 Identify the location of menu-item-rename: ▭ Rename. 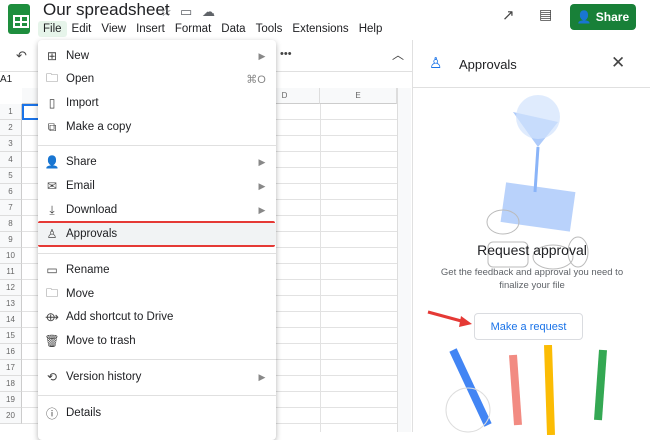
(157, 270).